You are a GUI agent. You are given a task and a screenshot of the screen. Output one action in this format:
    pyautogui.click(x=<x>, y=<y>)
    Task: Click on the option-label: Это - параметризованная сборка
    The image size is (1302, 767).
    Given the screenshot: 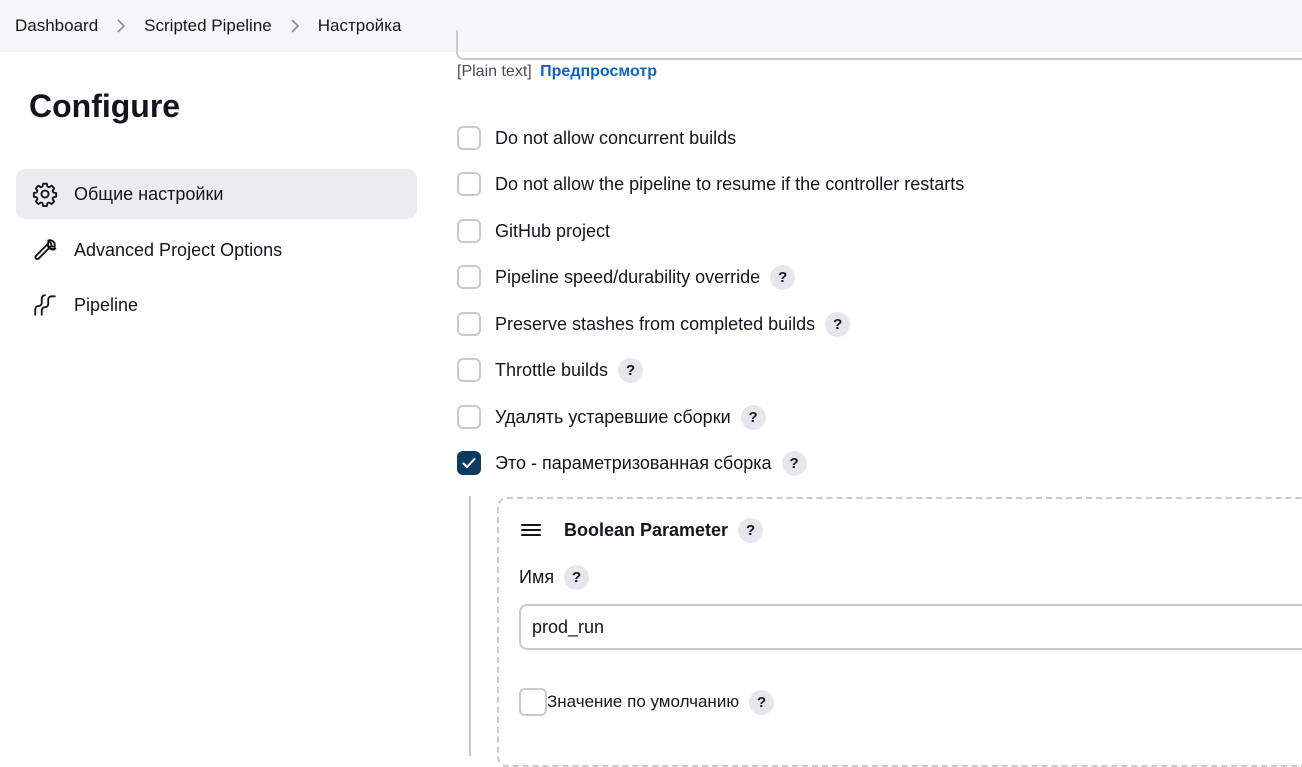 What is the action you would take?
    pyautogui.click(x=633, y=463)
    